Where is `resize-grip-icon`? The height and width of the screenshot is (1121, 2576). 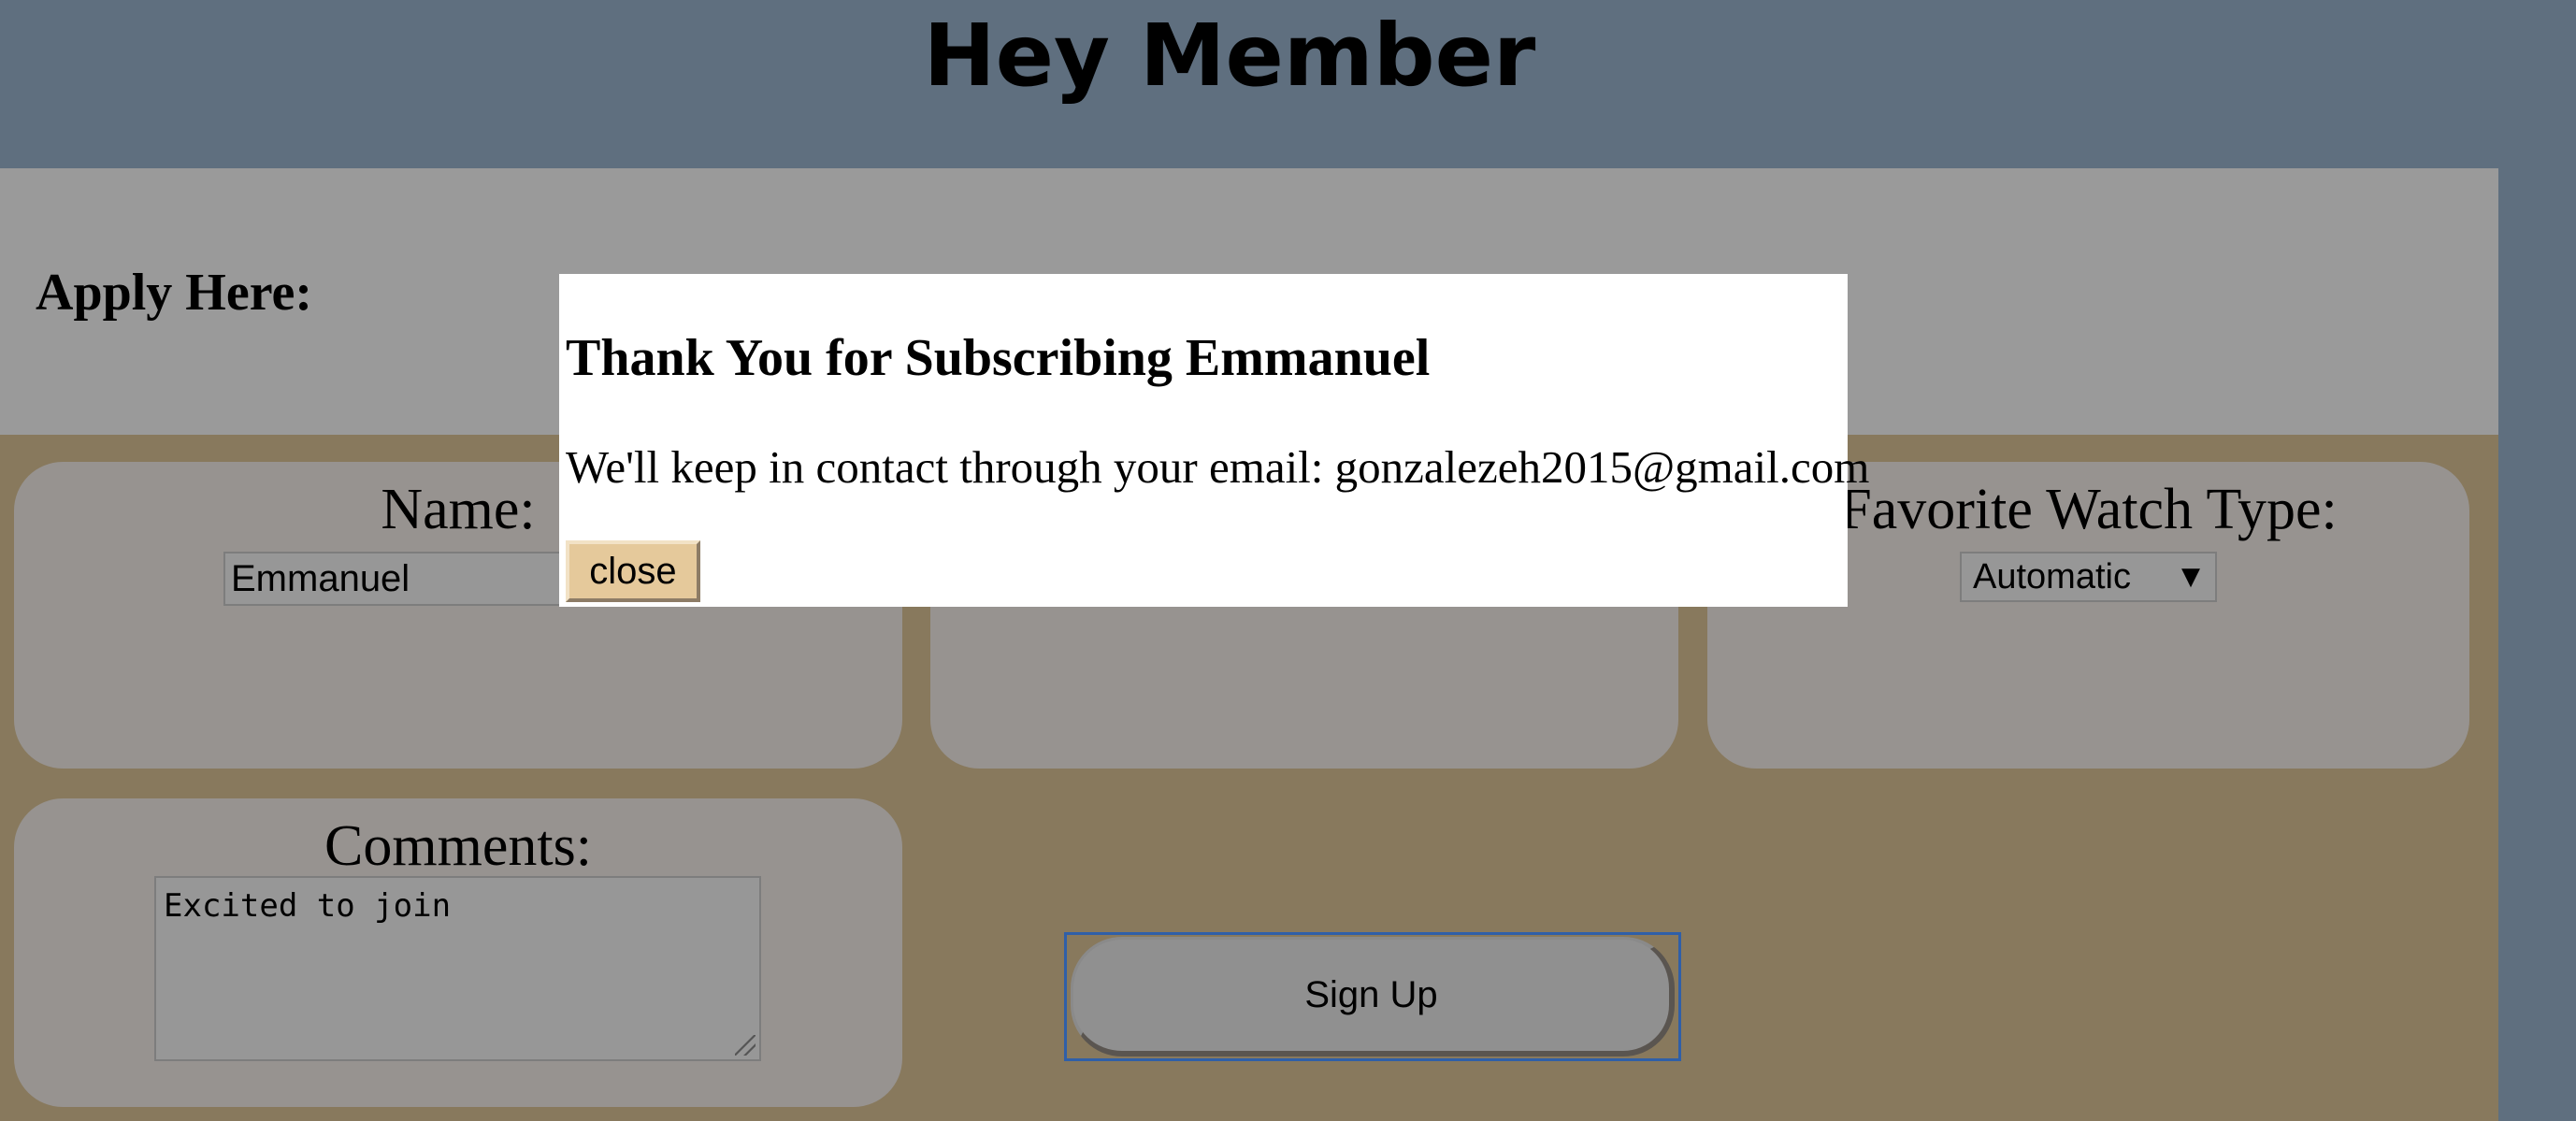
resize-grip-icon is located at coordinates (746, 1045).